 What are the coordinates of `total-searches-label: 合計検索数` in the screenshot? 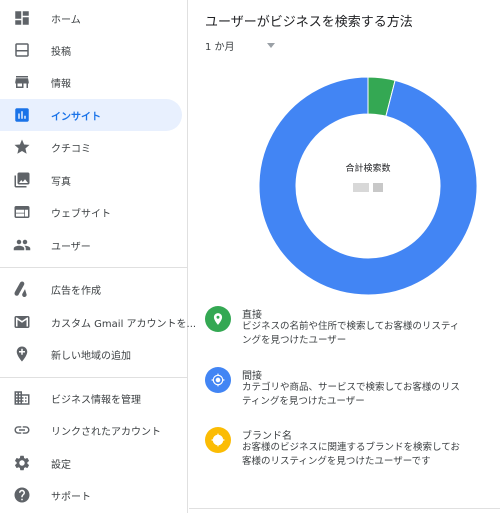 It's located at (368, 169).